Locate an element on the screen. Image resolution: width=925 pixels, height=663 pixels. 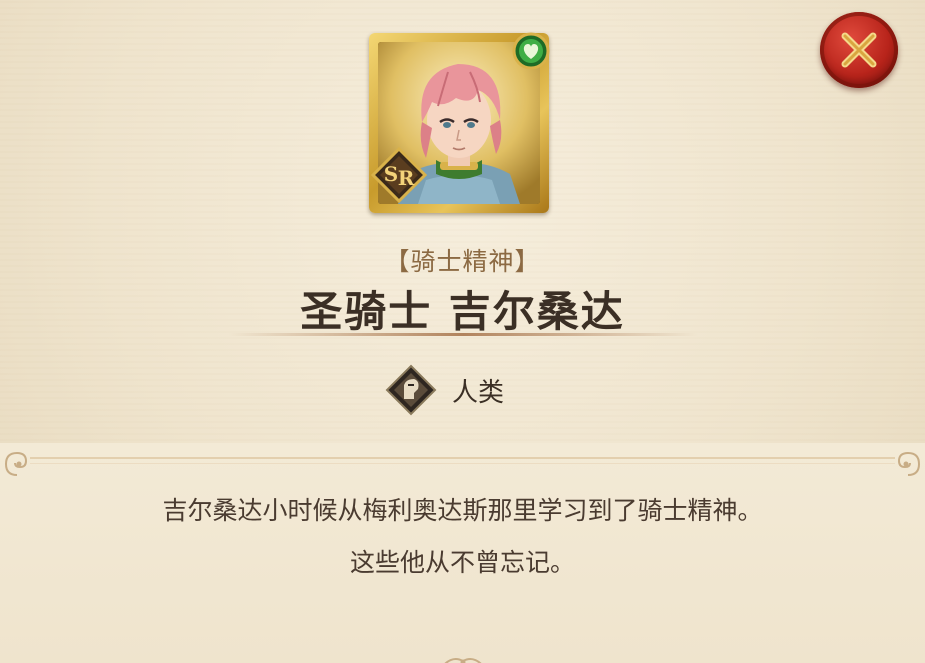
race-label: 人类 is located at coordinates (478, 392).